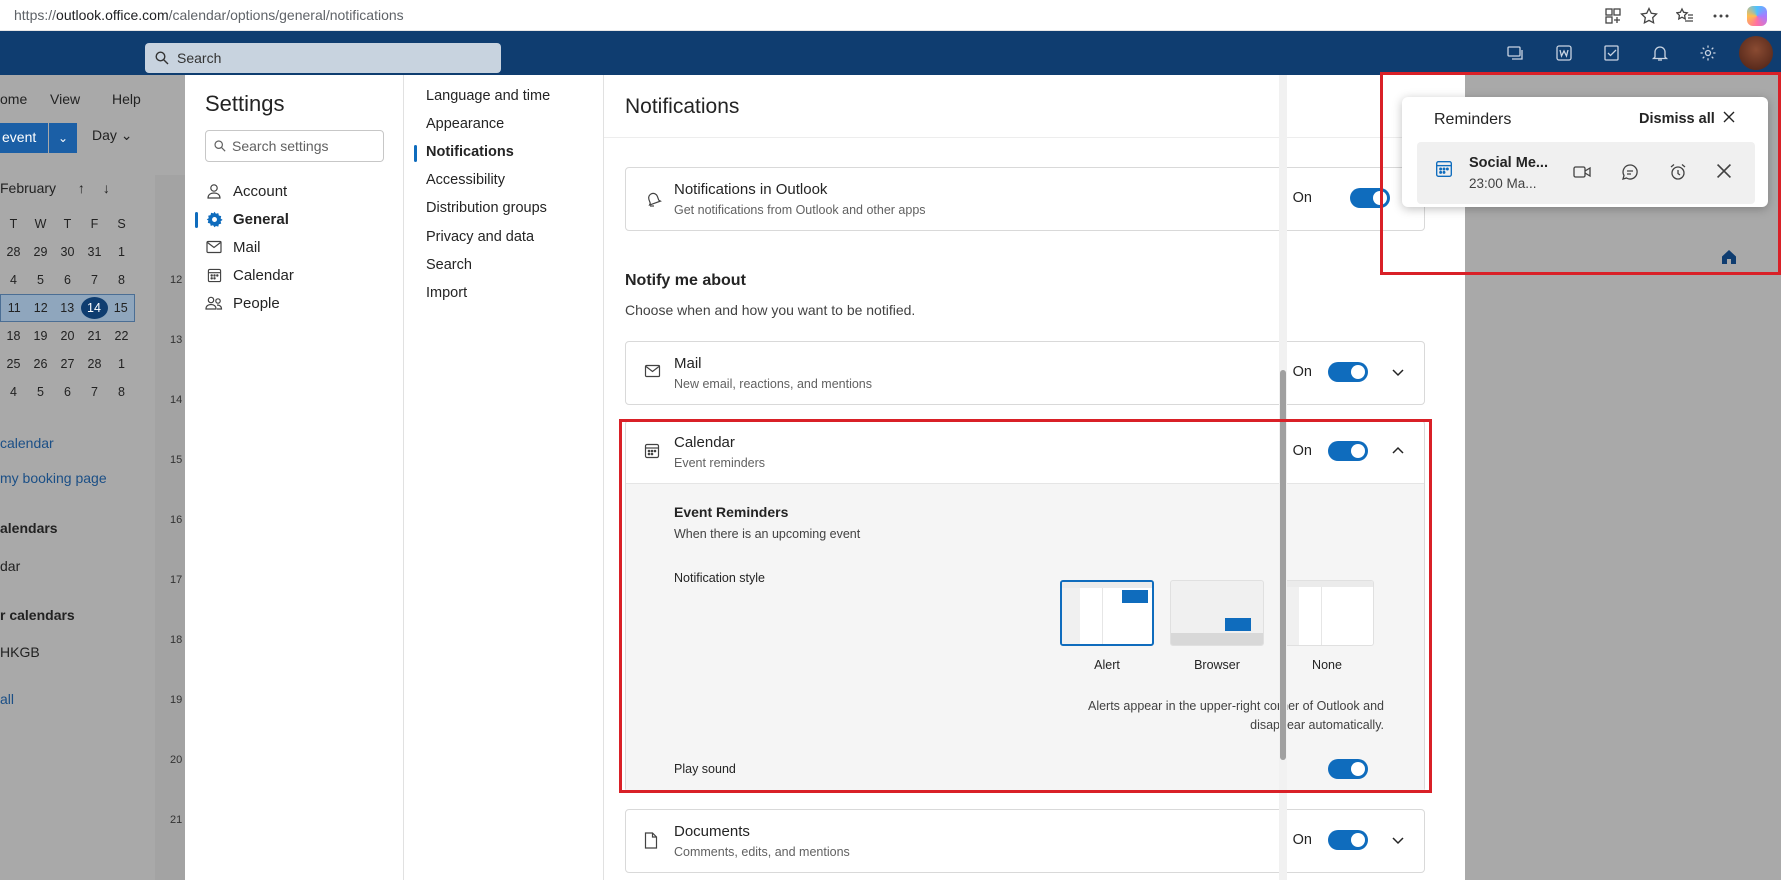  I want to click on calendar-notifications-toggle, so click(1348, 451).